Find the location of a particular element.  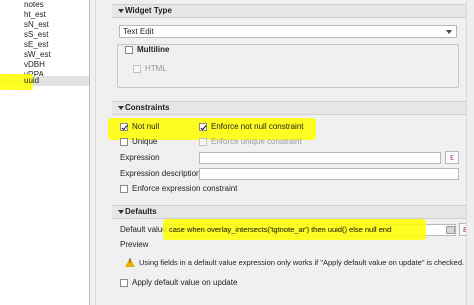

field-item: sW_est is located at coordinates (37, 55).